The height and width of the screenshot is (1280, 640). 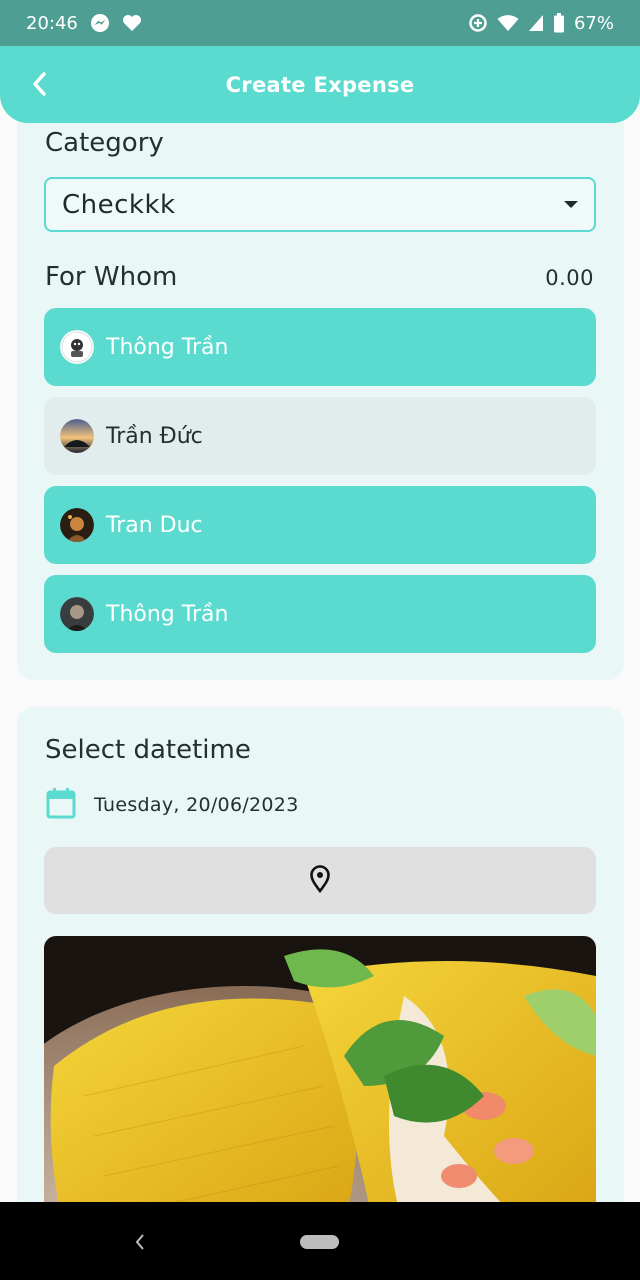 What do you see at coordinates (196, 805) in the screenshot?
I see `selected-date: Tuesday, 20/06/2023` at bounding box center [196, 805].